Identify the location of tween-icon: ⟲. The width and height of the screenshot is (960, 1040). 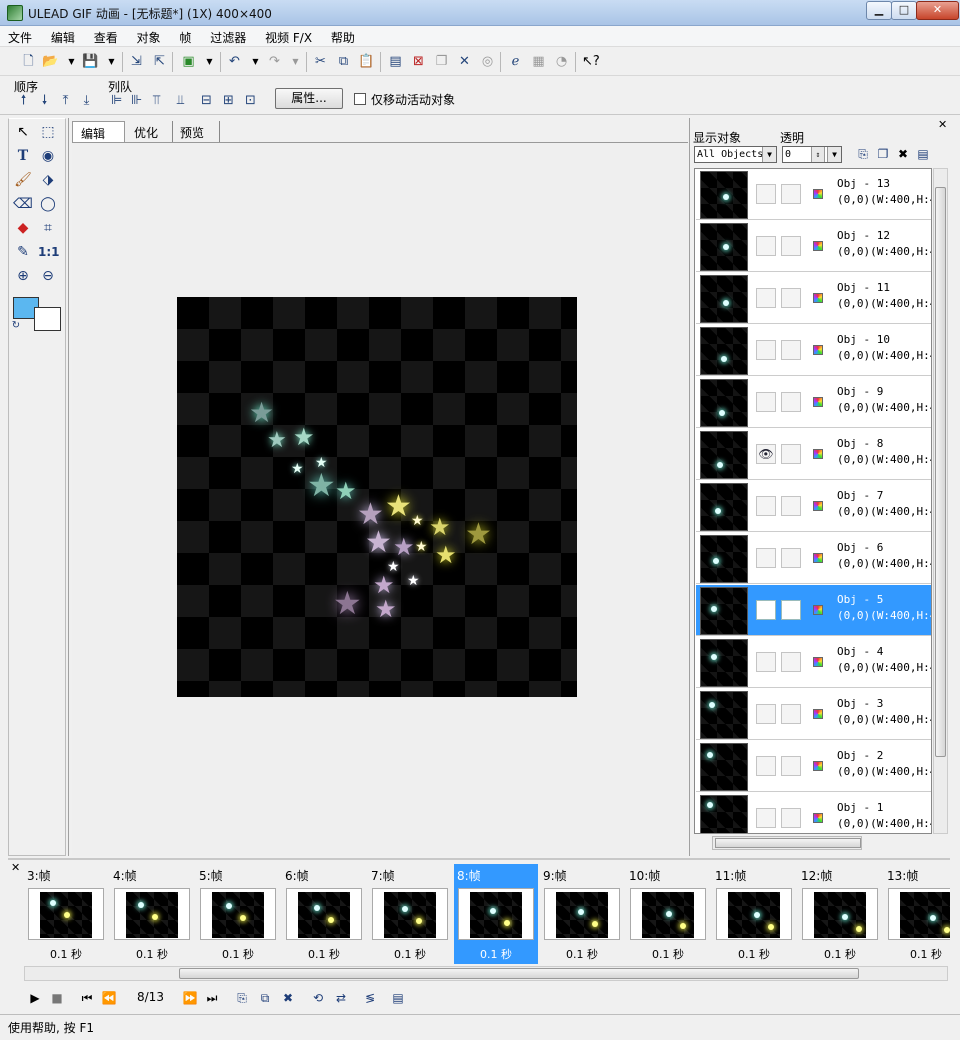
(318, 998).